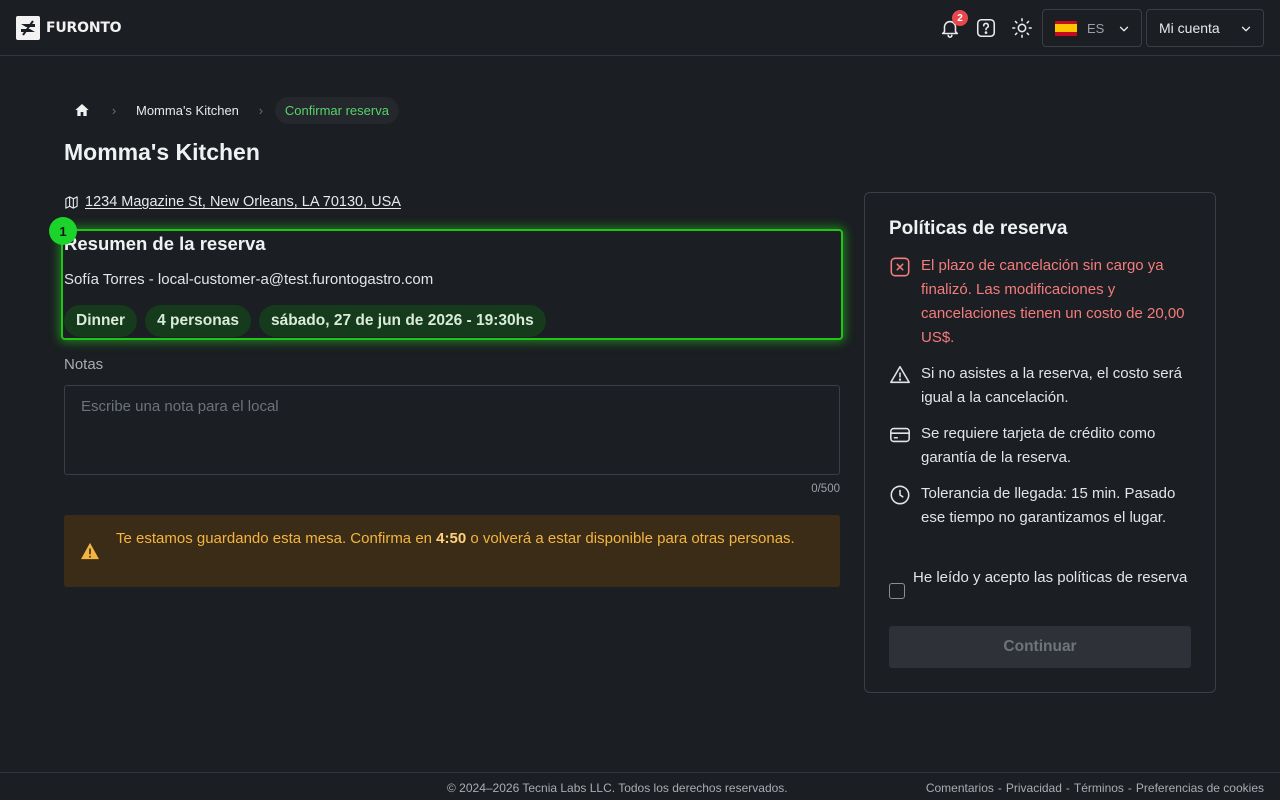  Describe the element at coordinates (900, 267) in the screenshot. I see `x-square-icon` at that location.